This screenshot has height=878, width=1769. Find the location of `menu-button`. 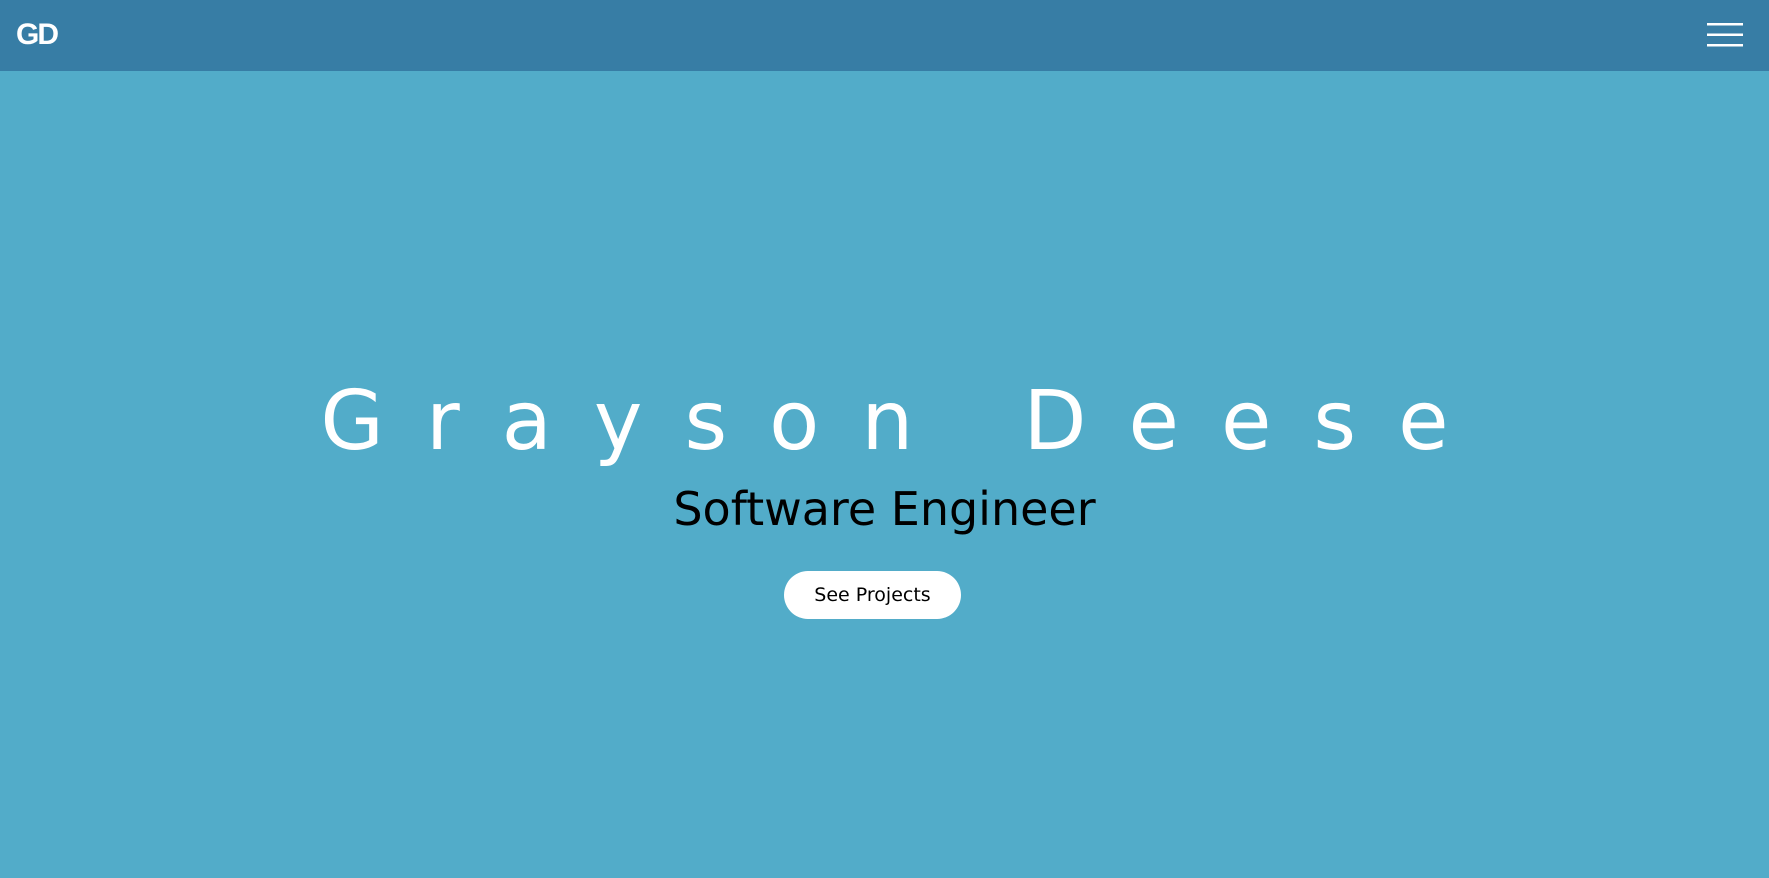

menu-button is located at coordinates (1725, 35).